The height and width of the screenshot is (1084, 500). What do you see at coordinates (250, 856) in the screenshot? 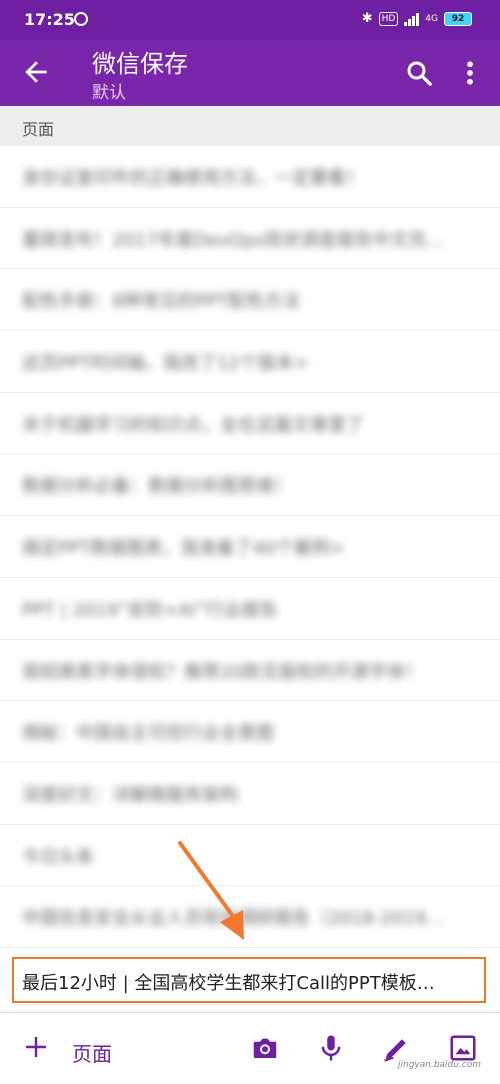
I see `list-item: 今日头条` at bounding box center [250, 856].